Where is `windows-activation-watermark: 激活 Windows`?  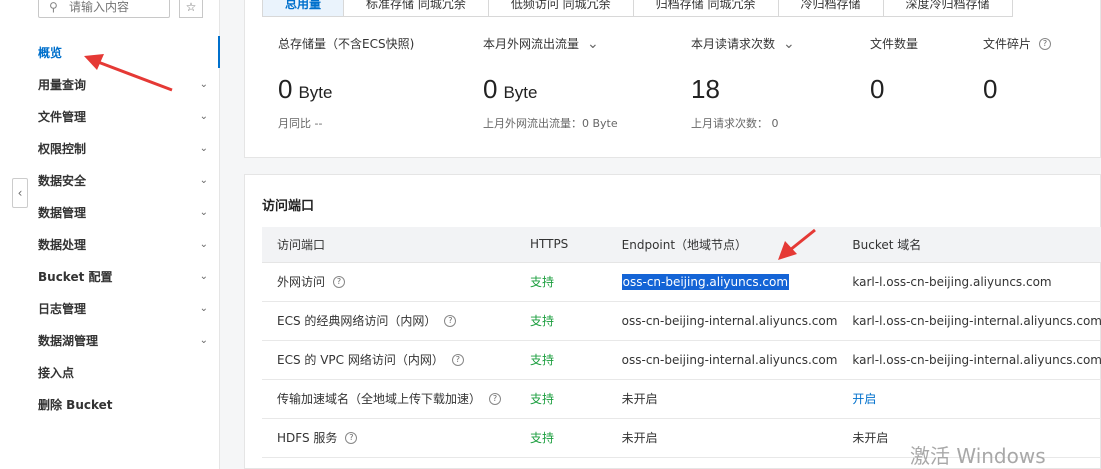
windows-activation-watermark: 激活 Windows is located at coordinates (978, 456).